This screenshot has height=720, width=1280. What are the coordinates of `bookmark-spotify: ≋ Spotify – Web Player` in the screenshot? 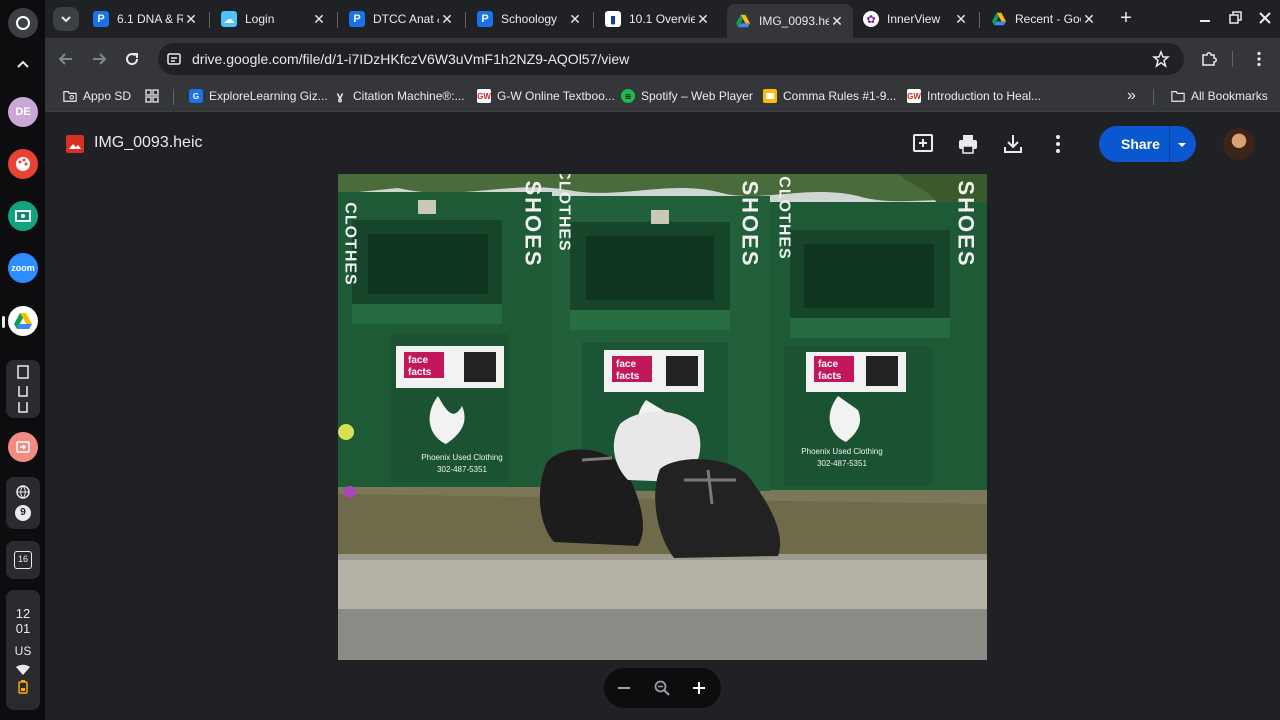 It's located at (687, 96).